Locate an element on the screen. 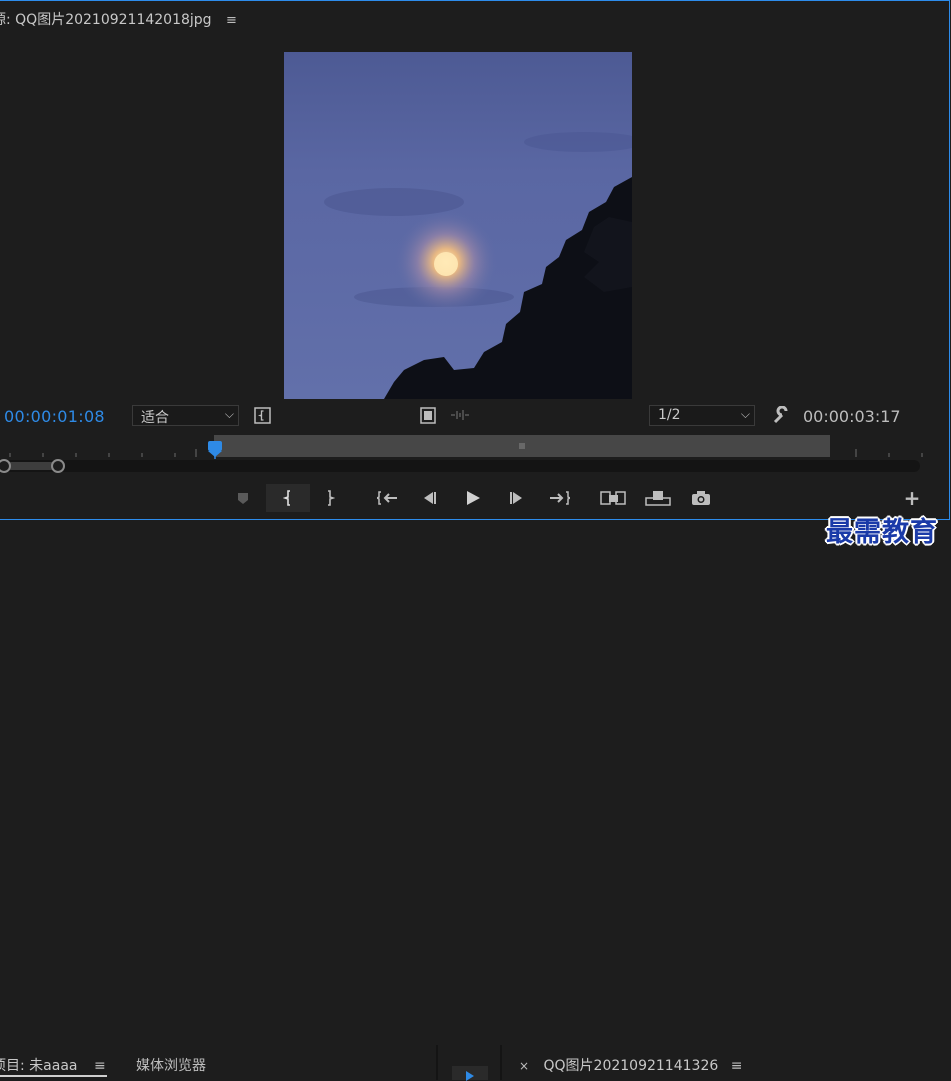 The width and height of the screenshot is (951, 1081). close-icon: × is located at coordinates (524, 1066).